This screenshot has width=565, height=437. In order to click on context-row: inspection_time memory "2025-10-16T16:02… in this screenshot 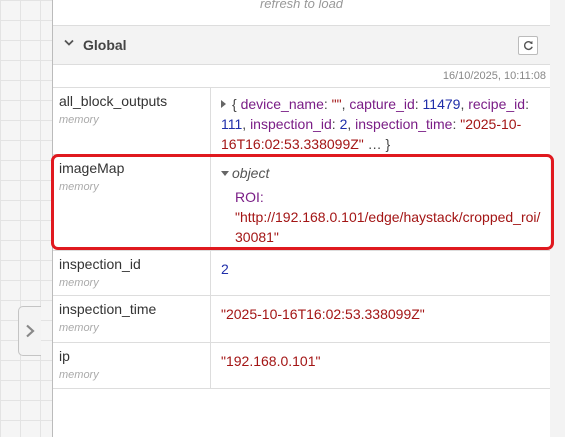, I will do `click(301, 318)`.